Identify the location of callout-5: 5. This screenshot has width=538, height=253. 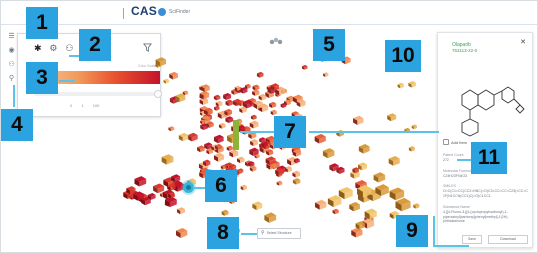
(329, 45).